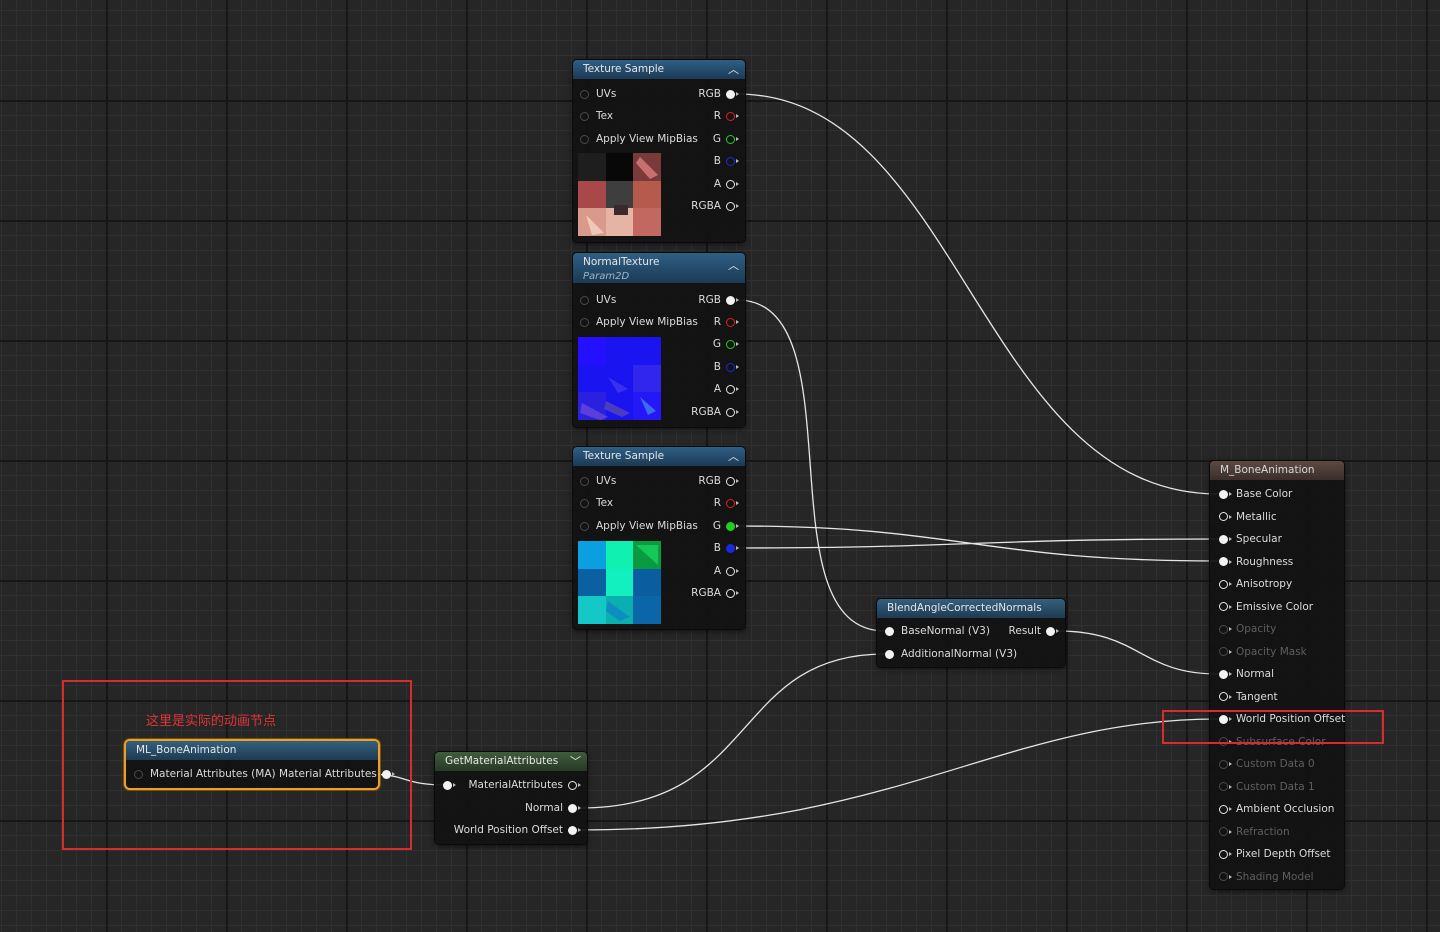 This screenshot has width=1440, height=932. Describe the element at coordinates (1248, 697) in the screenshot. I see `material-input-pin: Tangent` at that location.